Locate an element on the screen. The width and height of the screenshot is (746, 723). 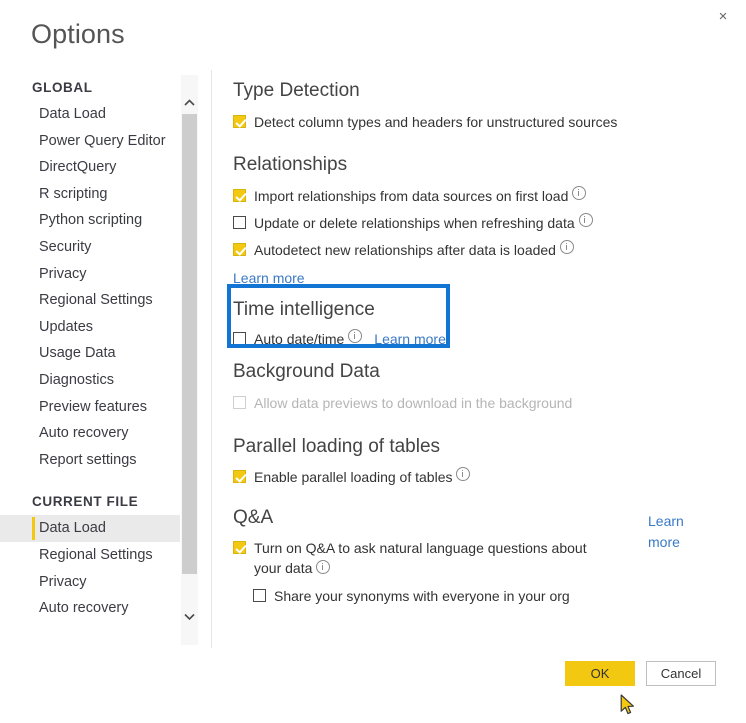
learn-more-link-qa: Learn more is located at coordinates (678, 532).